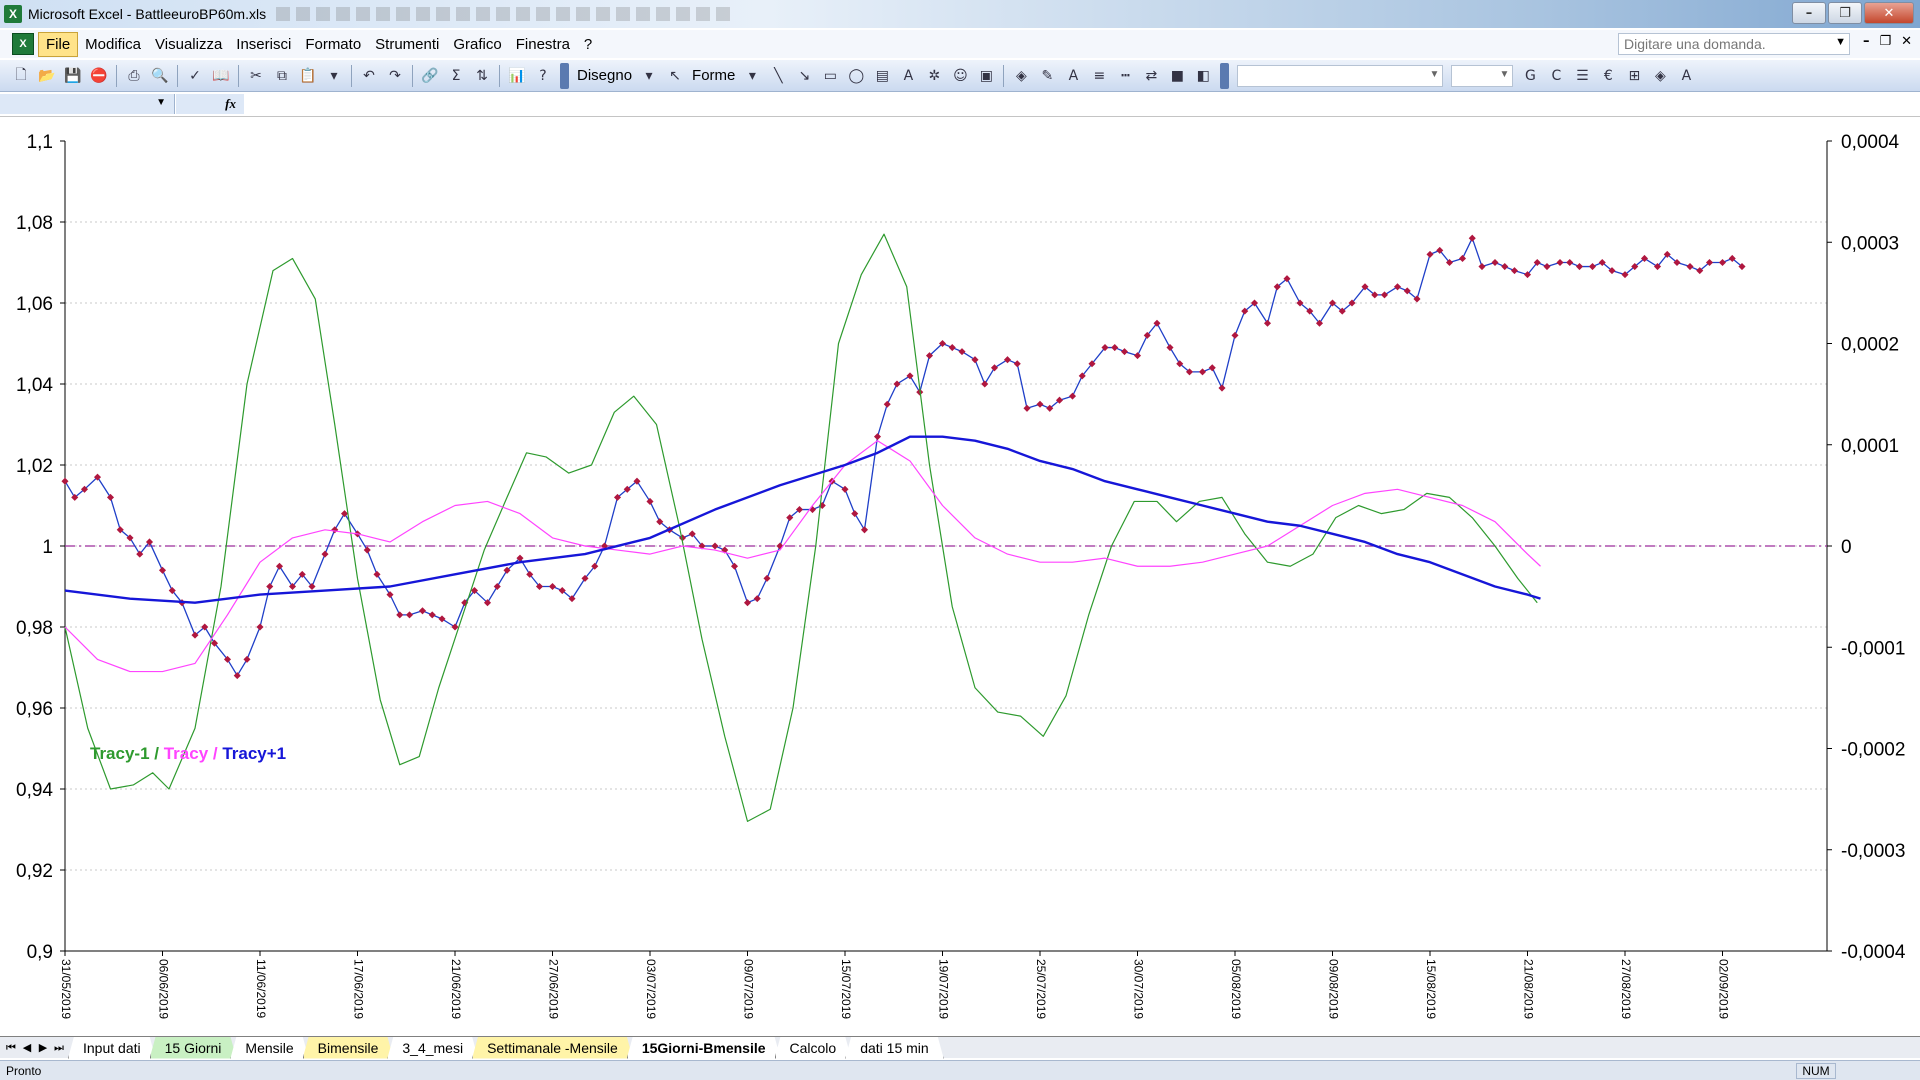  What do you see at coordinates (778, 76) in the screenshot?
I see `line-icon: ╲` at bounding box center [778, 76].